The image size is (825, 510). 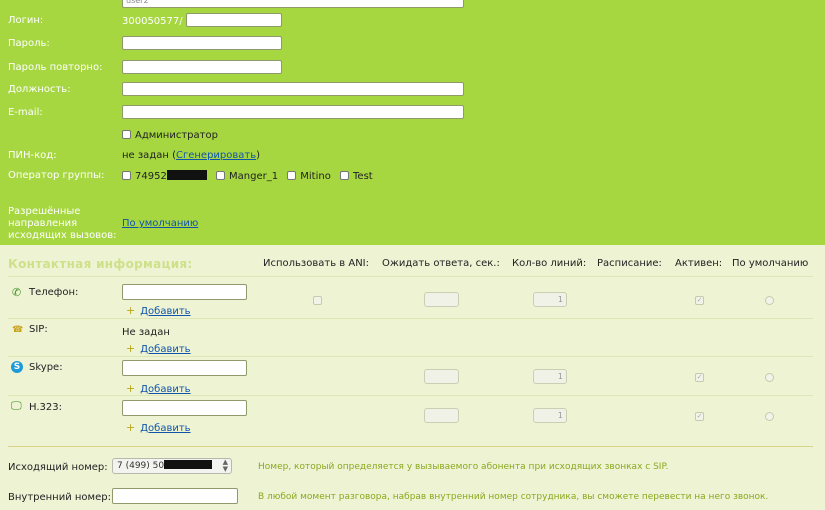 What do you see at coordinates (292, 175) in the screenshot?
I see `group-checkbox-mitino` at bounding box center [292, 175].